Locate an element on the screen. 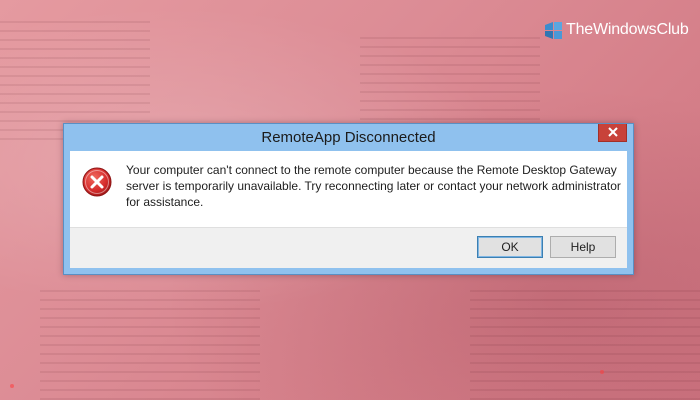 This screenshot has height=400, width=700. site-name: TheWindowsClub is located at coordinates (627, 29).